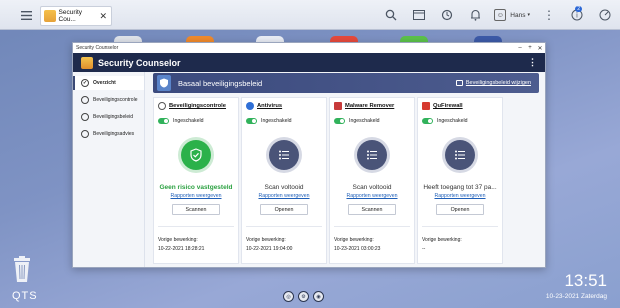 The width and height of the screenshot is (620, 308). Describe the element at coordinates (310, 15) in the screenshot. I see `taskbar: Security Cou... ✕ ☺ Hans ▾ ⋮ i 2` at that location.